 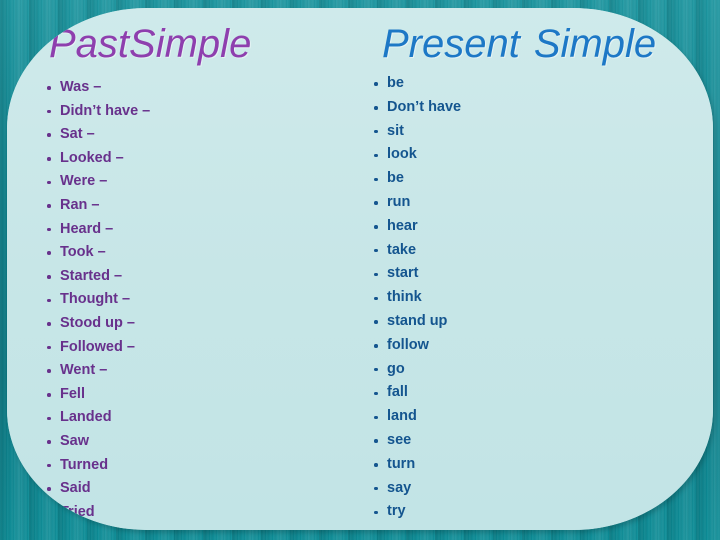 I want to click on list-item: take, so click(x=417, y=251).